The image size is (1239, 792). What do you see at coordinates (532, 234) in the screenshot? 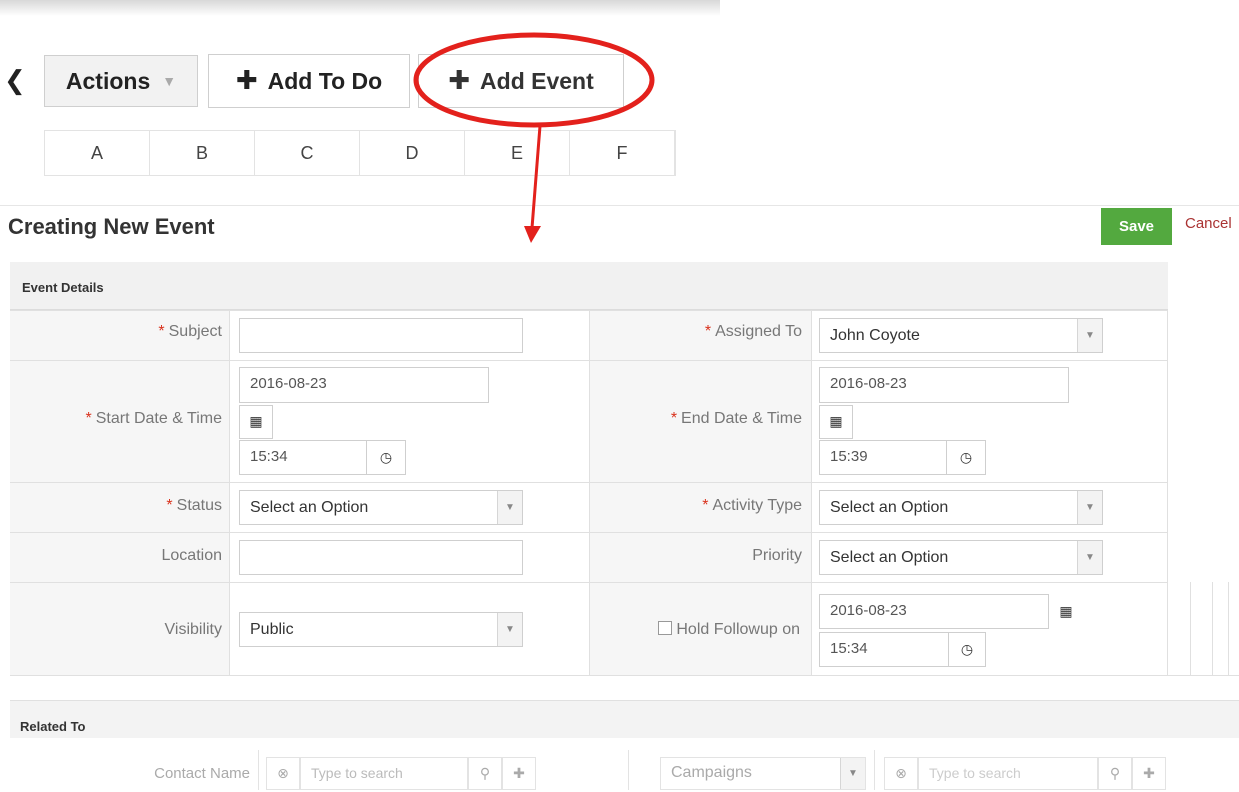
I see `annotation-arrow-head` at bounding box center [532, 234].